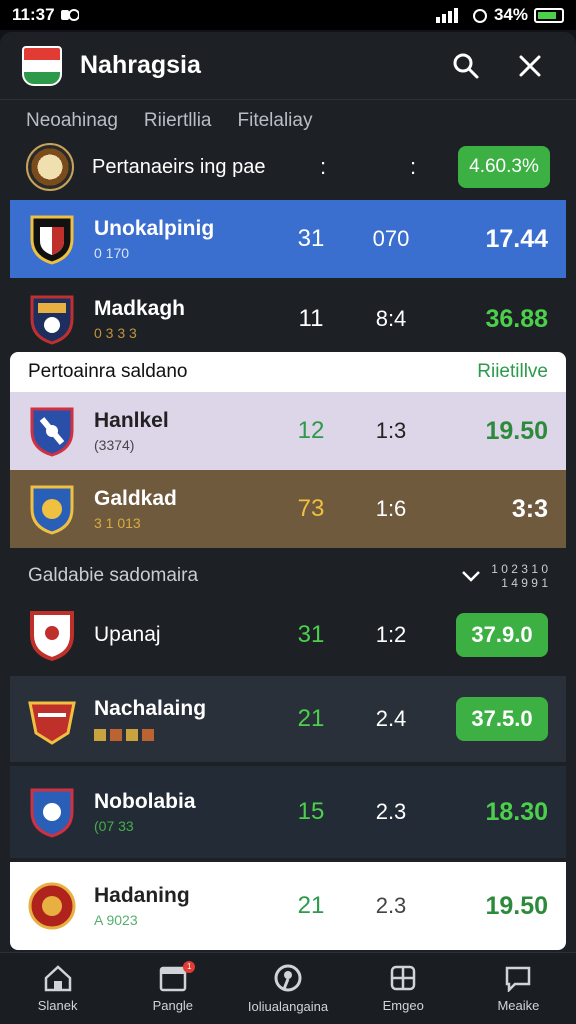 The width and height of the screenshot is (576, 1024). Describe the element at coordinates (116, 920) in the screenshot. I see `team-sub: A 9023` at that location.